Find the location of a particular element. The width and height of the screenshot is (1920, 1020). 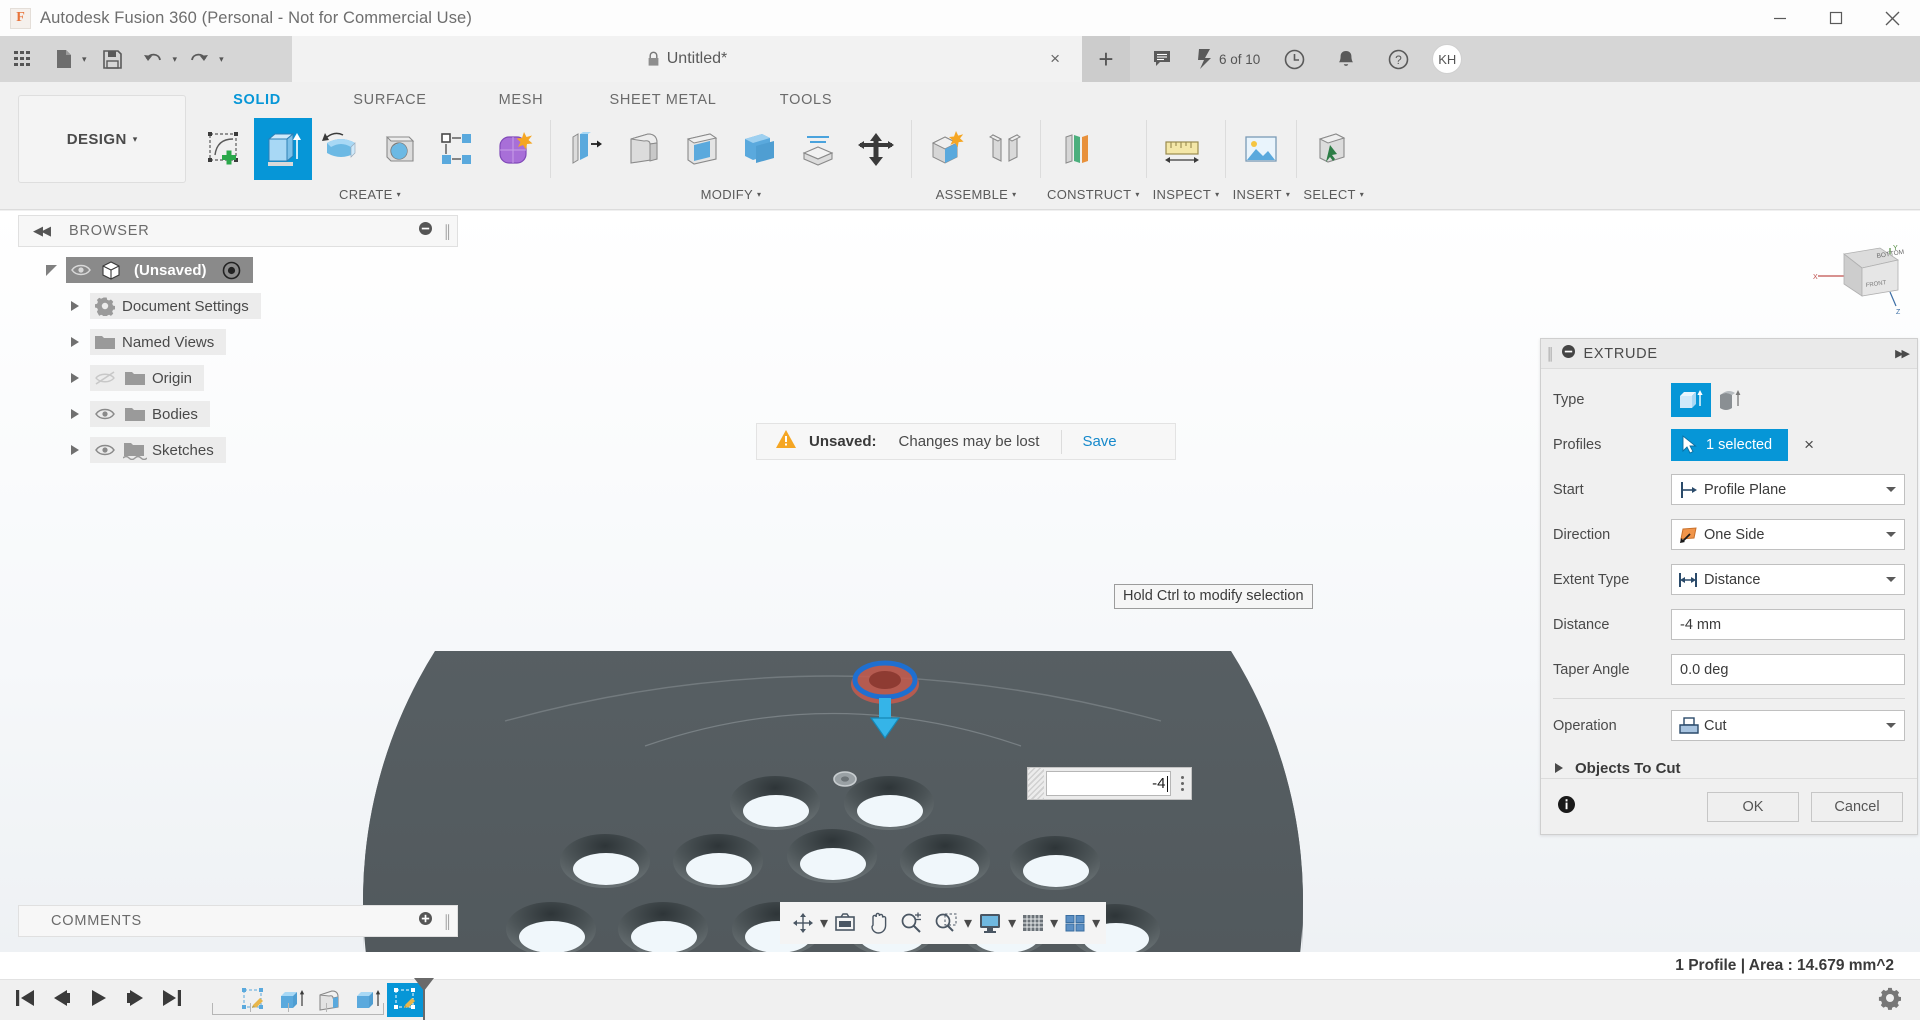

viewports-icon is located at coordinates (1075, 923).